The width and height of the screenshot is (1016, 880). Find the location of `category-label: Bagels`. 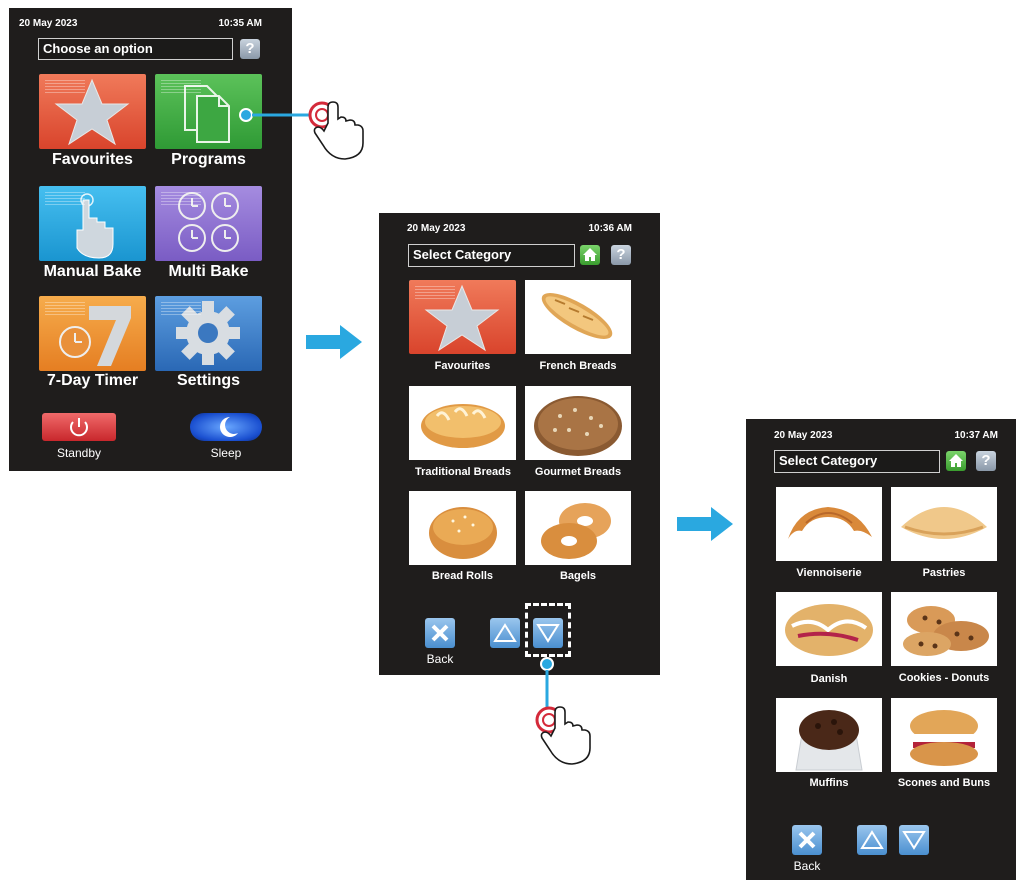

category-label: Bagels is located at coordinates (578, 576).